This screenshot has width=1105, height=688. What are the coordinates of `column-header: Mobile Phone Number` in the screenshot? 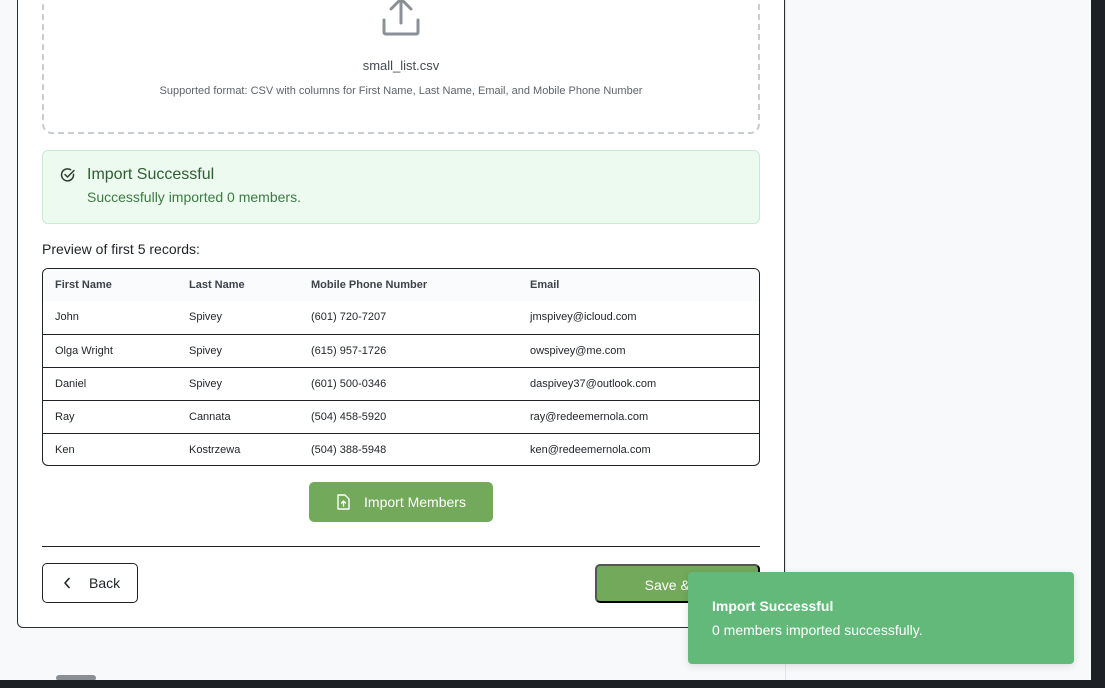 It's located at (369, 285).